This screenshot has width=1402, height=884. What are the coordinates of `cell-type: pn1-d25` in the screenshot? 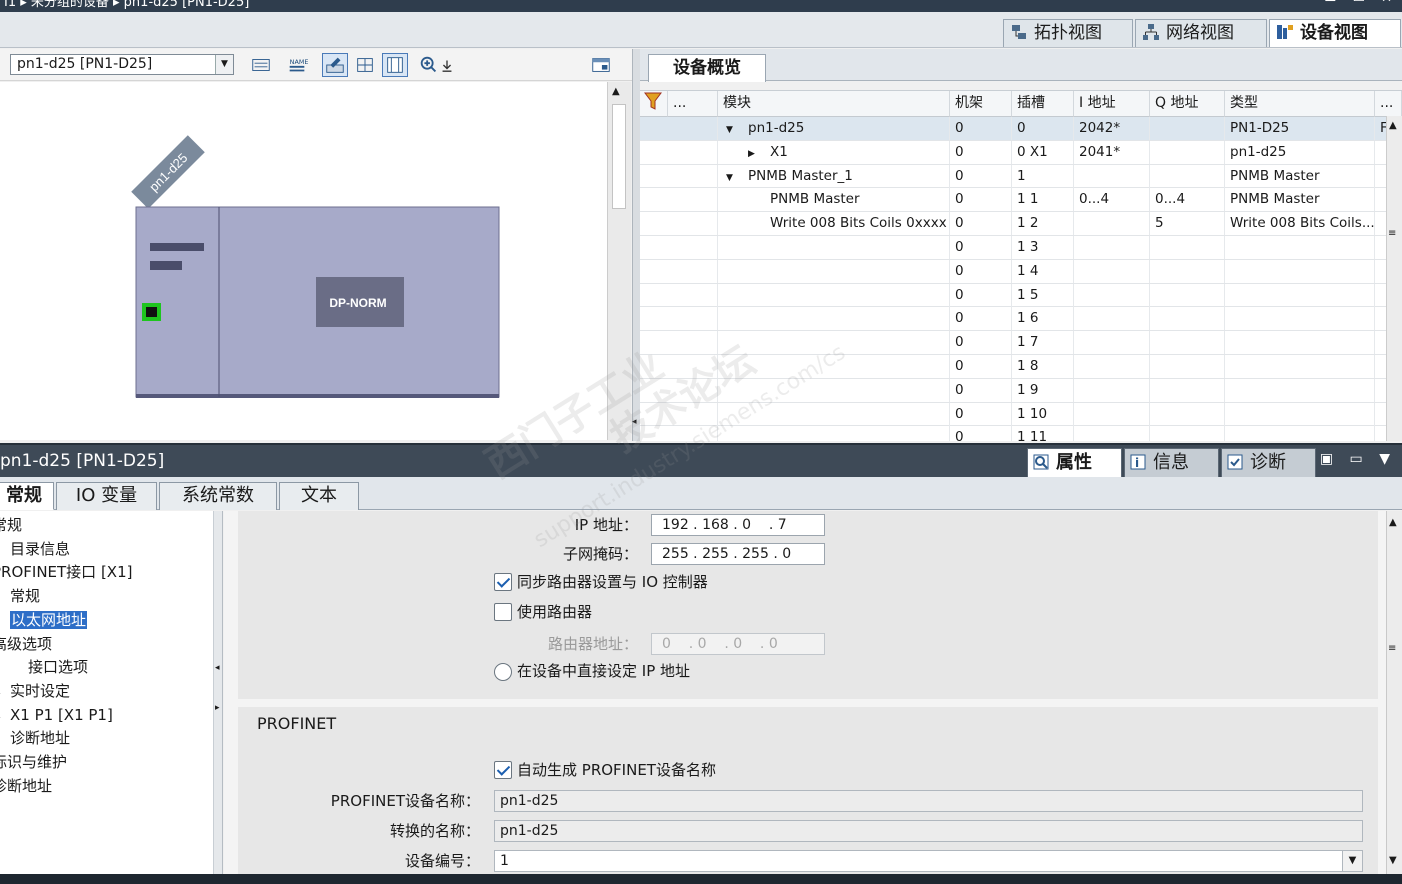 It's located at (1300, 152).